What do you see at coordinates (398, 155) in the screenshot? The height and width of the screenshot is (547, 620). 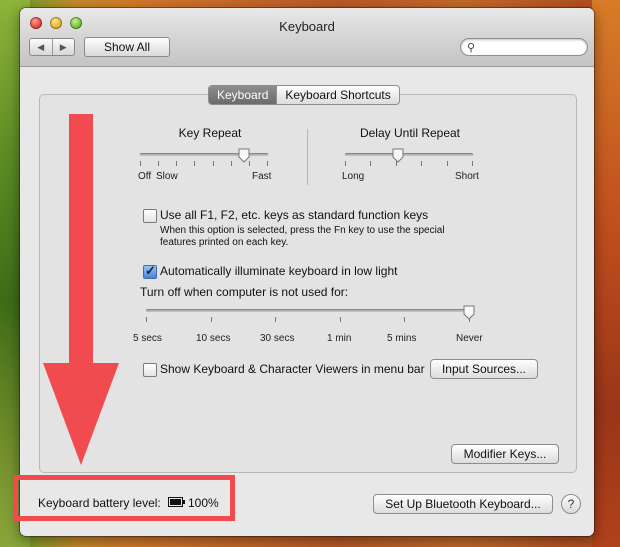 I see `delay-knob` at bounding box center [398, 155].